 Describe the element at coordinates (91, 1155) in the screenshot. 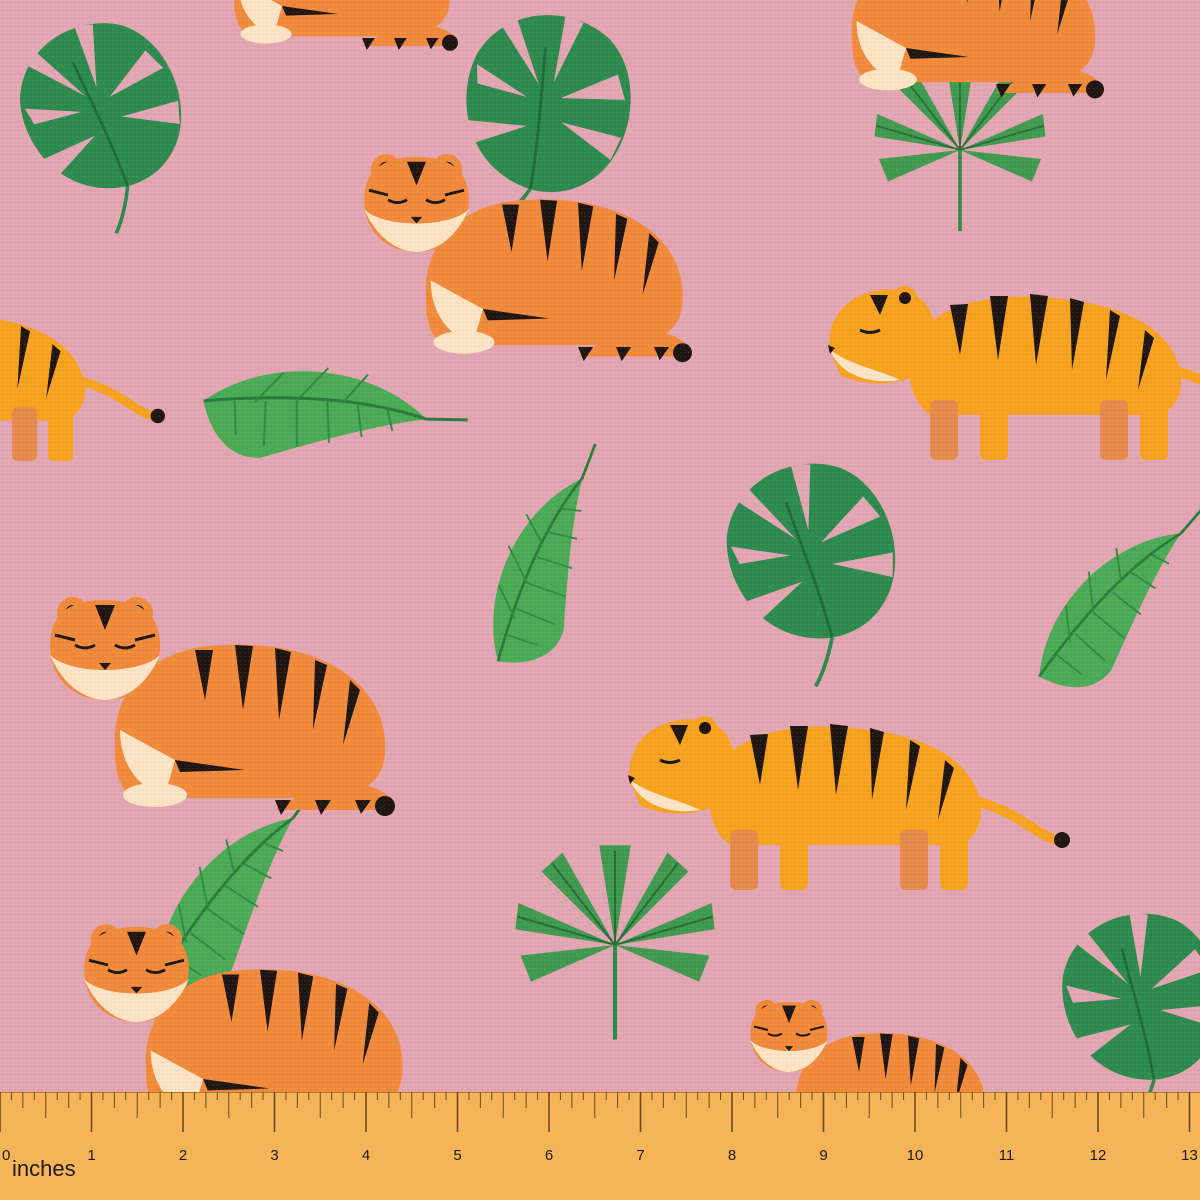

I see `ruler-number: 1` at that location.